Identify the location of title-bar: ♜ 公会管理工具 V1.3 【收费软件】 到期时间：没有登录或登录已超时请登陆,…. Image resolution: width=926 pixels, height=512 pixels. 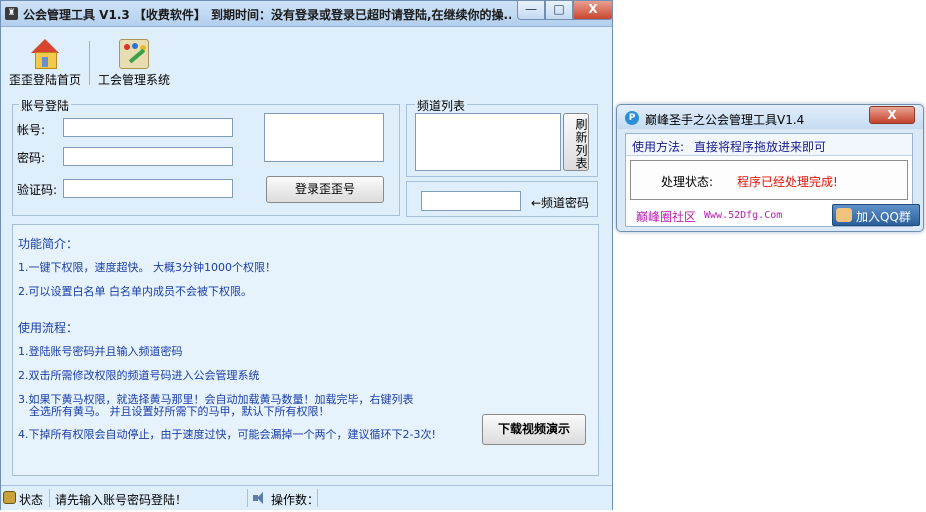
(307, 14).